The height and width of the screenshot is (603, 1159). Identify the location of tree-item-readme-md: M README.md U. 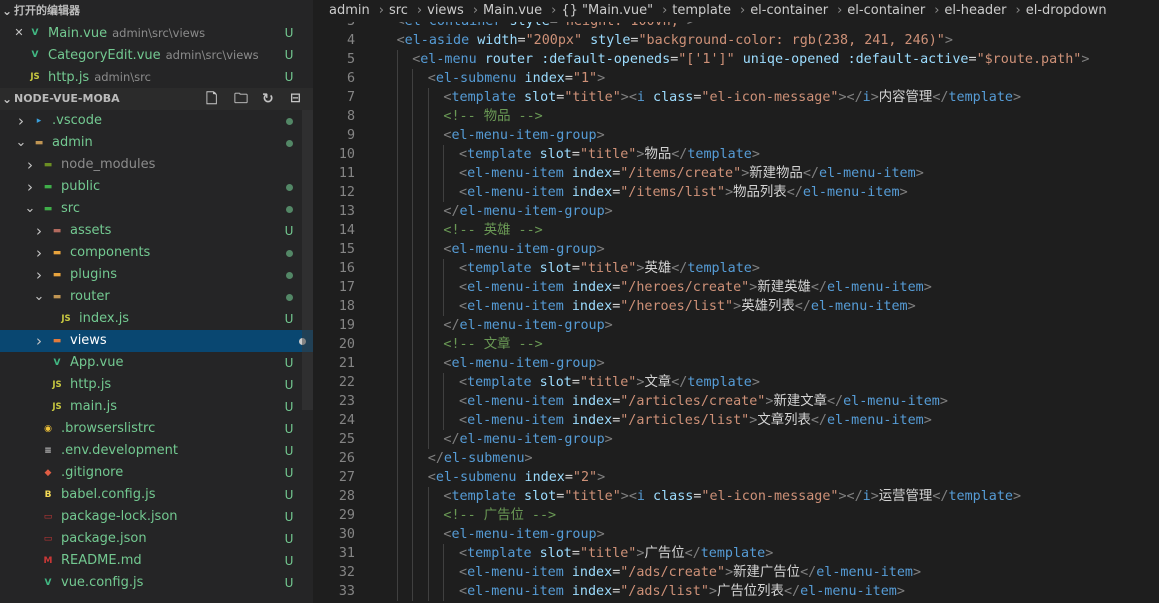
(150, 561).